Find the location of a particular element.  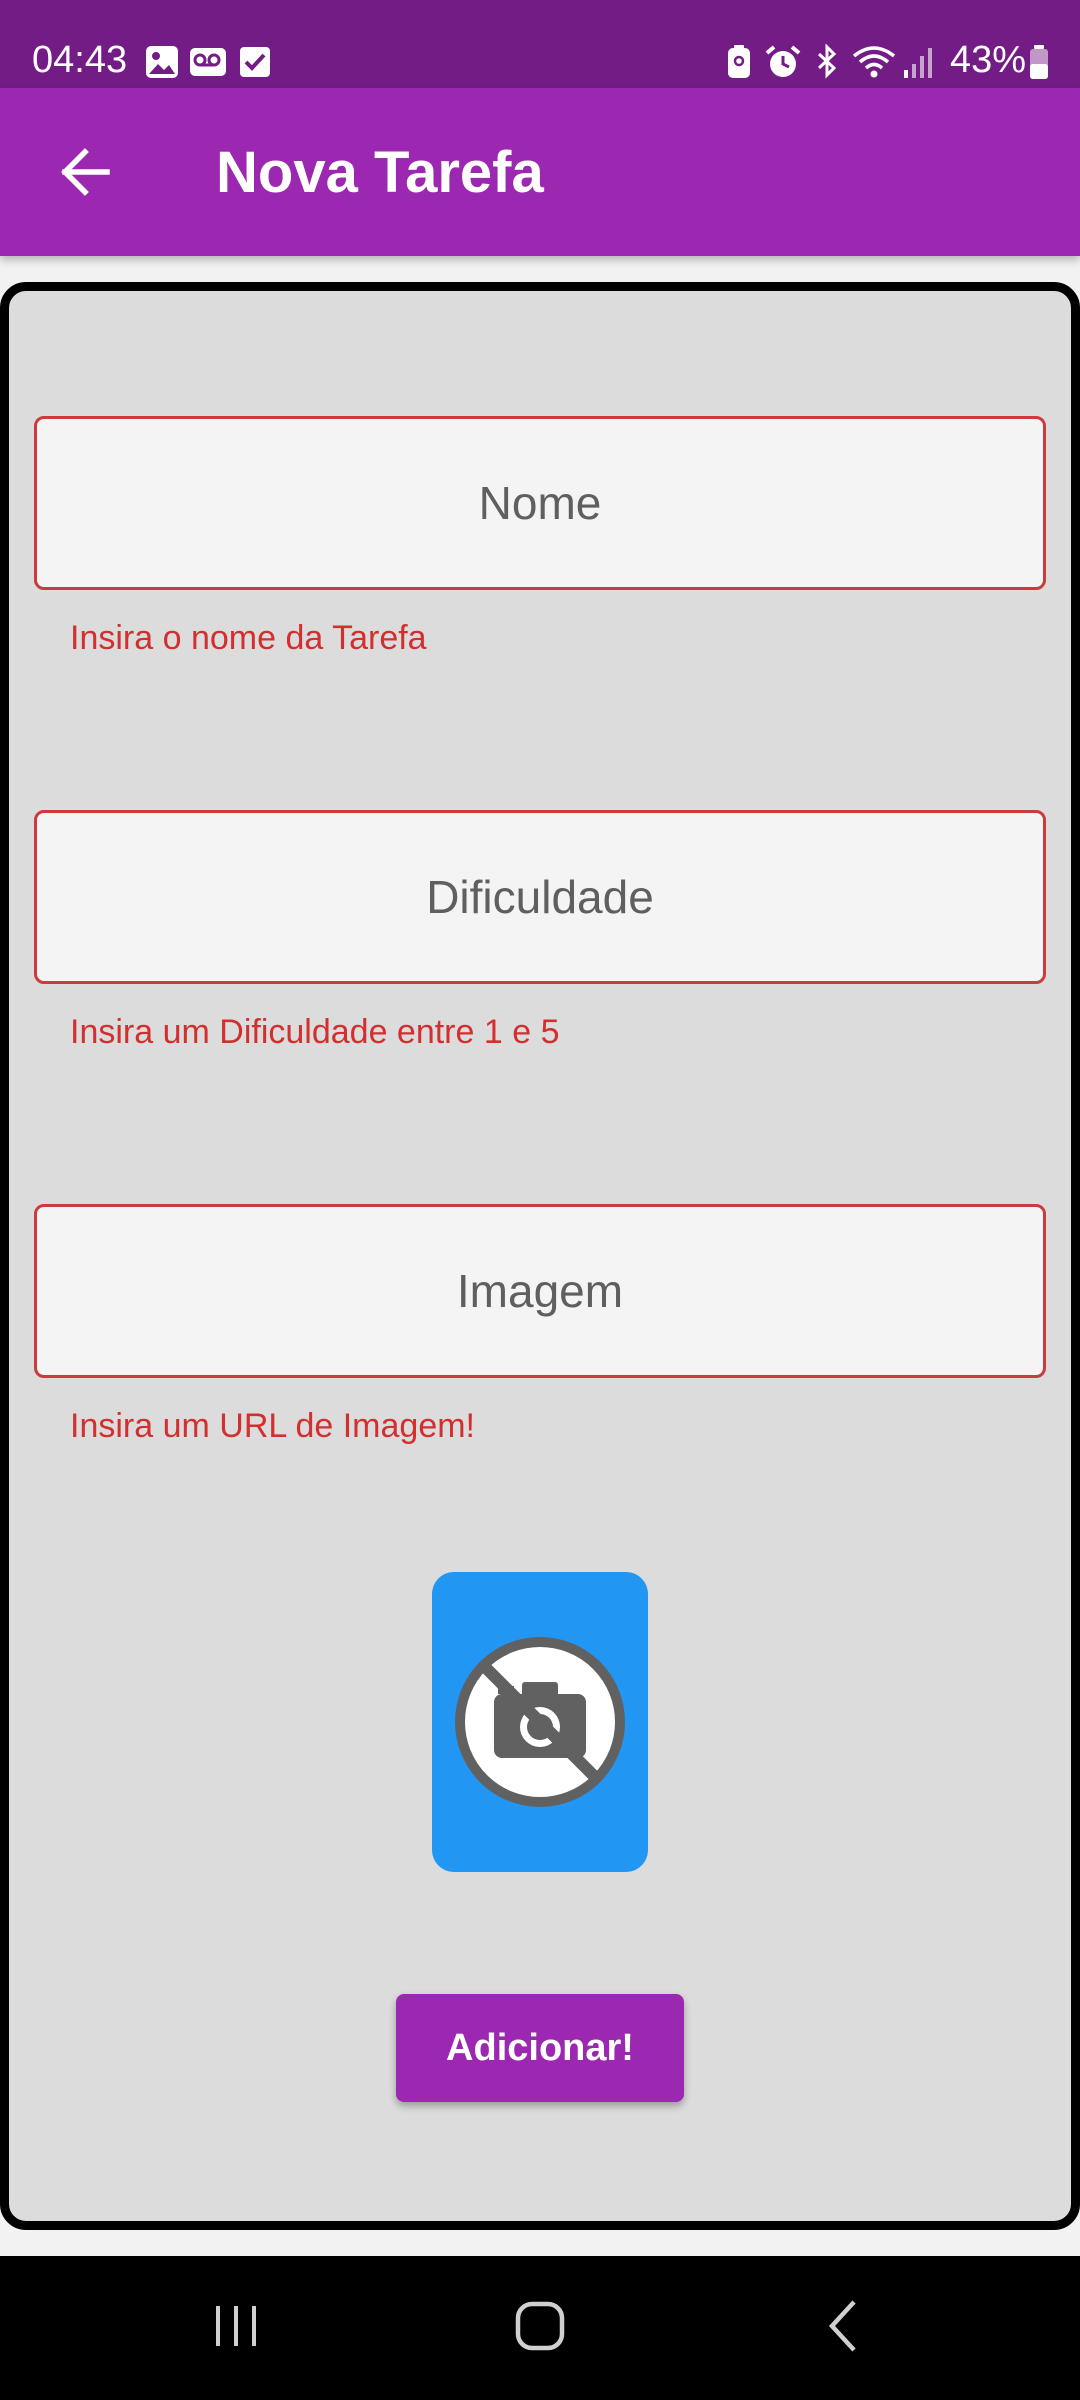

image-preview is located at coordinates (540, 1722).